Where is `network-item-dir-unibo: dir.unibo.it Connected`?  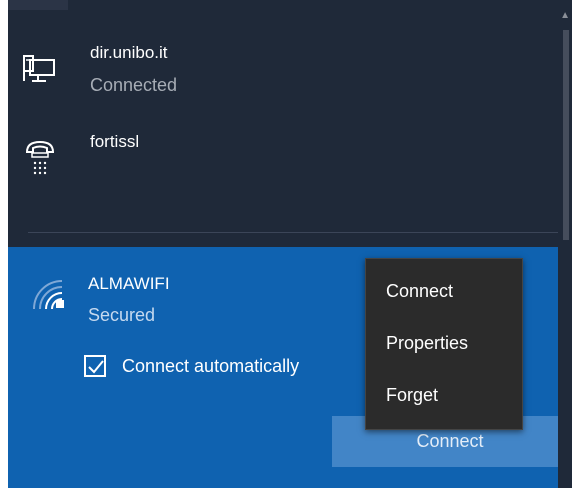
network-item-dir-unibo: dir.unibo.it Connected is located at coordinates (278, 73).